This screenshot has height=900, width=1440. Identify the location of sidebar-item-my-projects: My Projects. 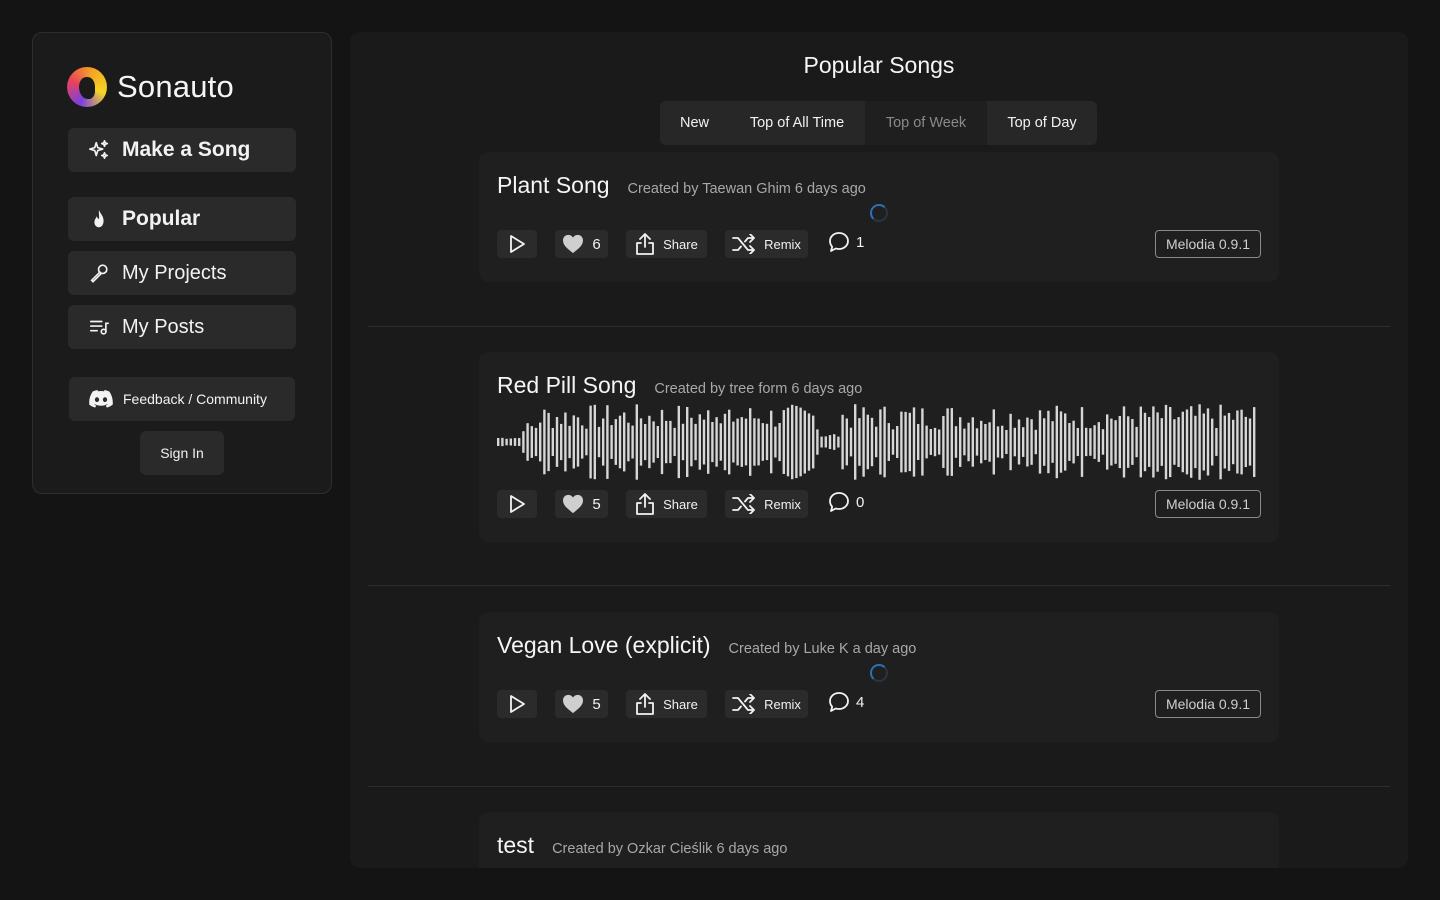
(182, 273).